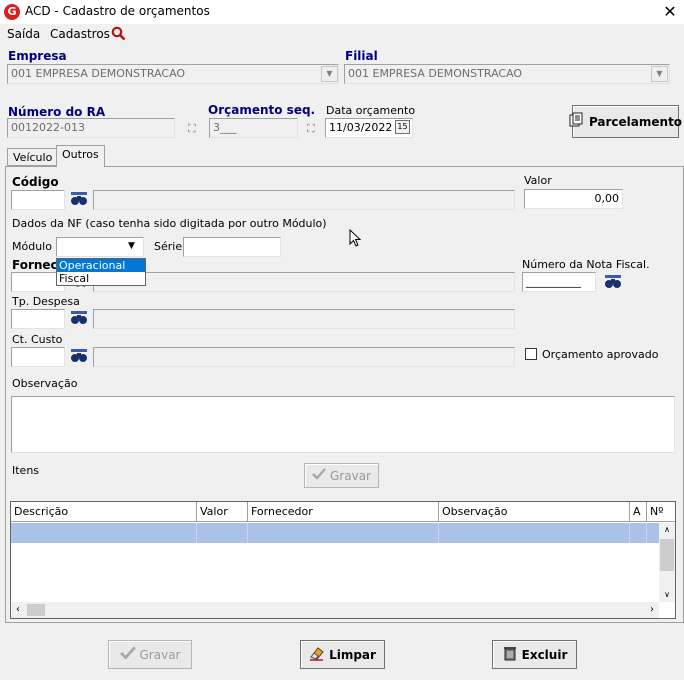  Describe the element at coordinates (607, 198) in the screenshot. I see `valor-value: 0,00` at that location.